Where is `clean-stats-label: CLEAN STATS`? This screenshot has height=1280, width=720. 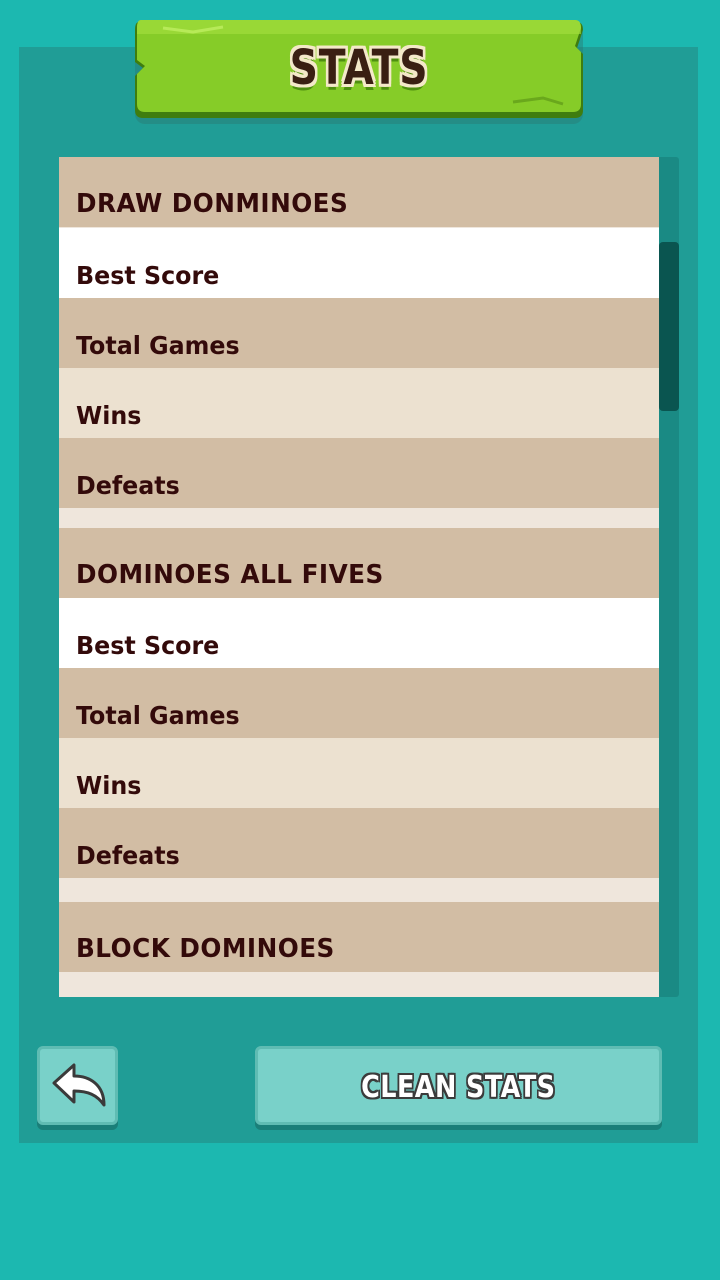
clean-stats-label: CLEAN STATS is located at coordinates (458, 1087).